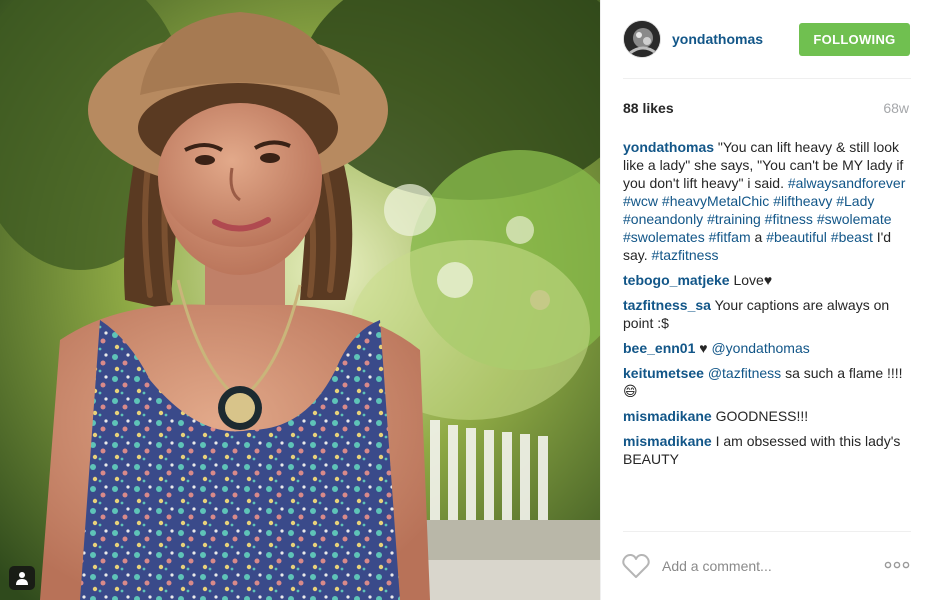  What do you see at coordinates (896, 108) in the screenshot?
I see `post-timestamp: 68w` at bounding box center [896, 108].